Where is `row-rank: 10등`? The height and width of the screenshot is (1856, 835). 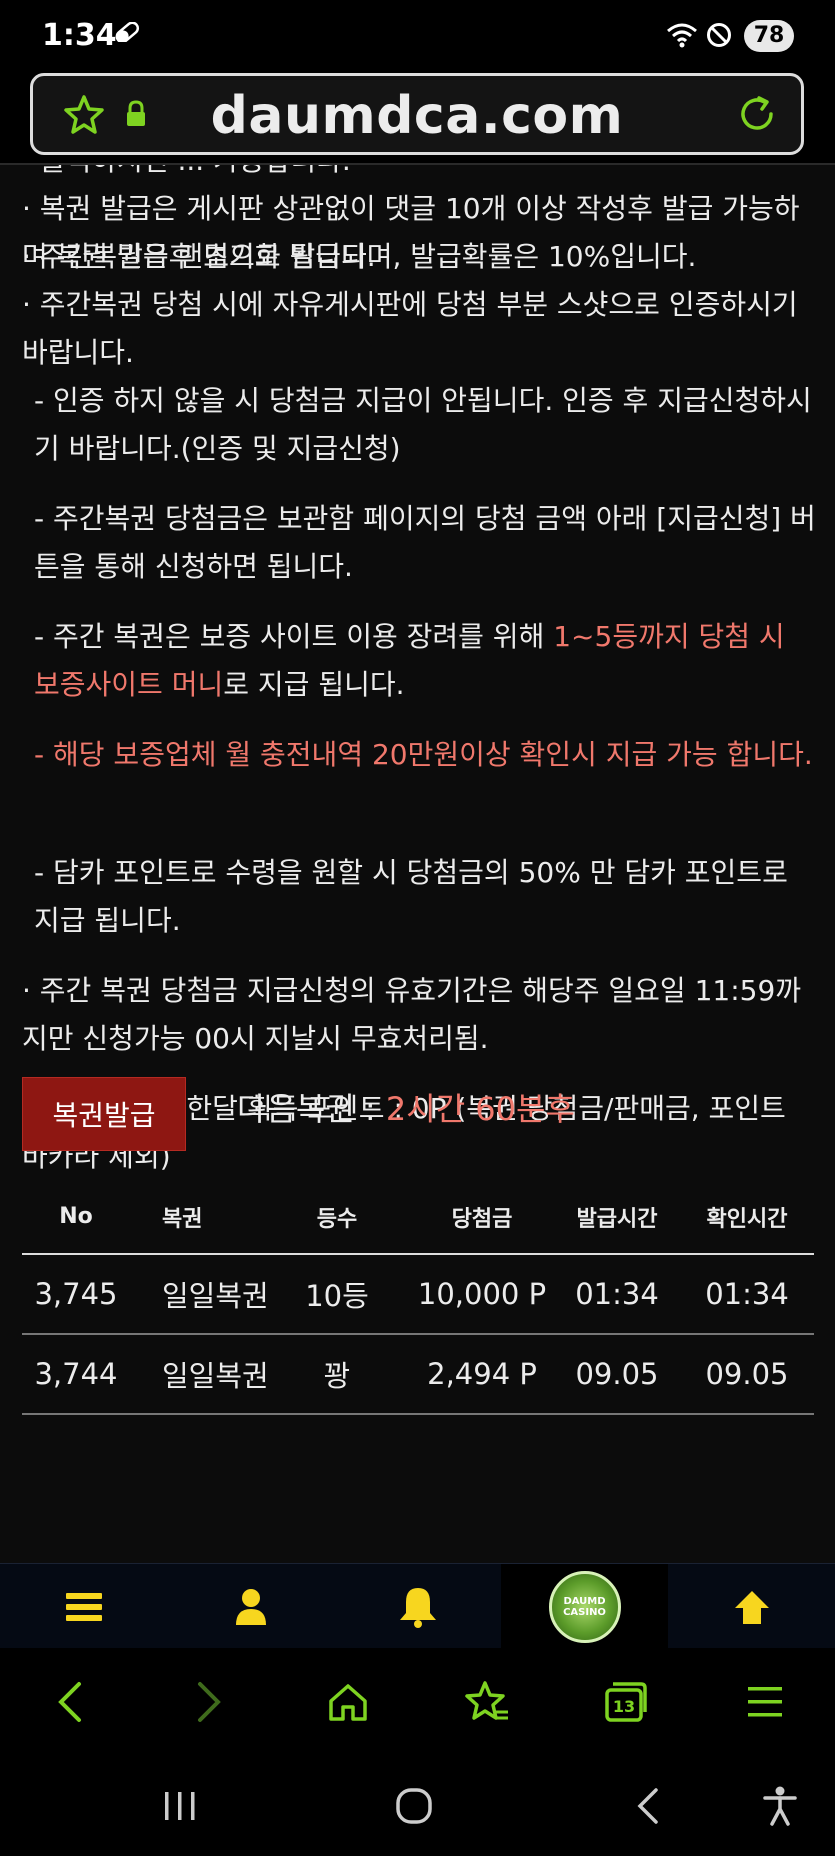 row-rank: 10등 is located at coordinates (337, 1296).